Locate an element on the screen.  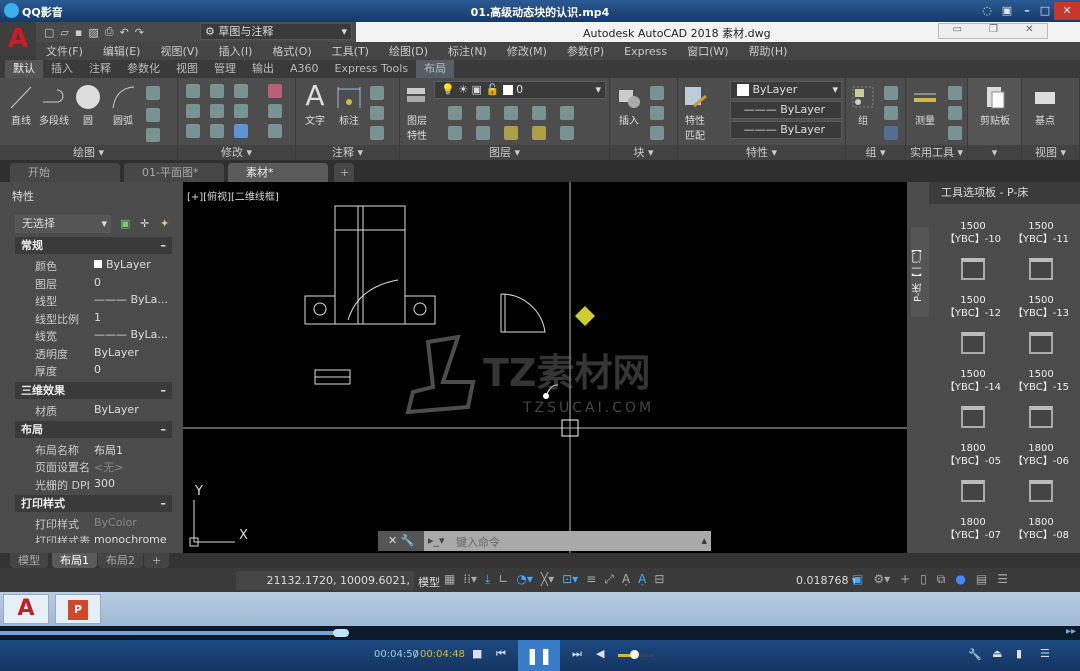
tab-a360: A360 is located at coordinates (304, 69).